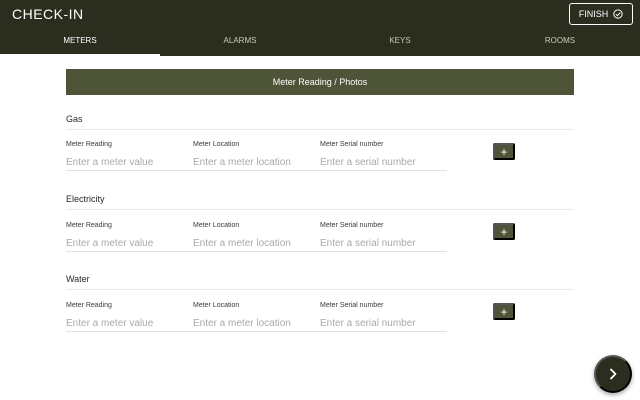 This screenshot has height=400, width=640. I want to click on group-title: Electricity, so click(85, 199).